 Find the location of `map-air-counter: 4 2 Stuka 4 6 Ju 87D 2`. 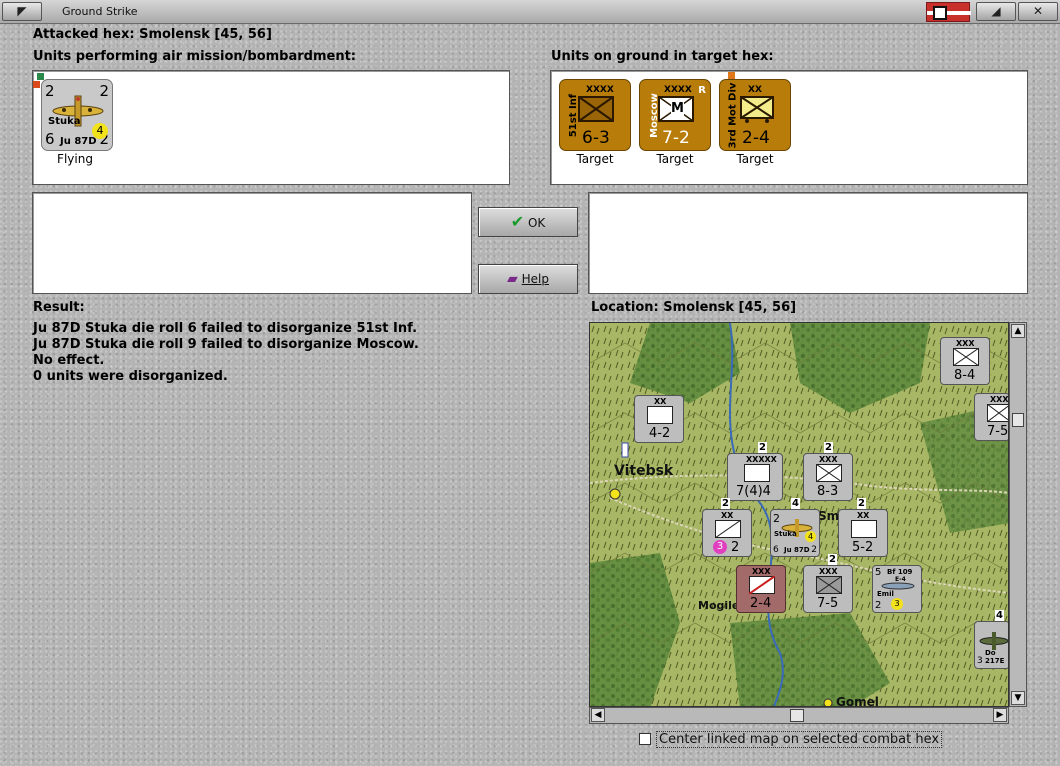

map-air-counter: 4 2 Stuka 4 6 Ju 87D 2 is located at coordinates (795, 527).